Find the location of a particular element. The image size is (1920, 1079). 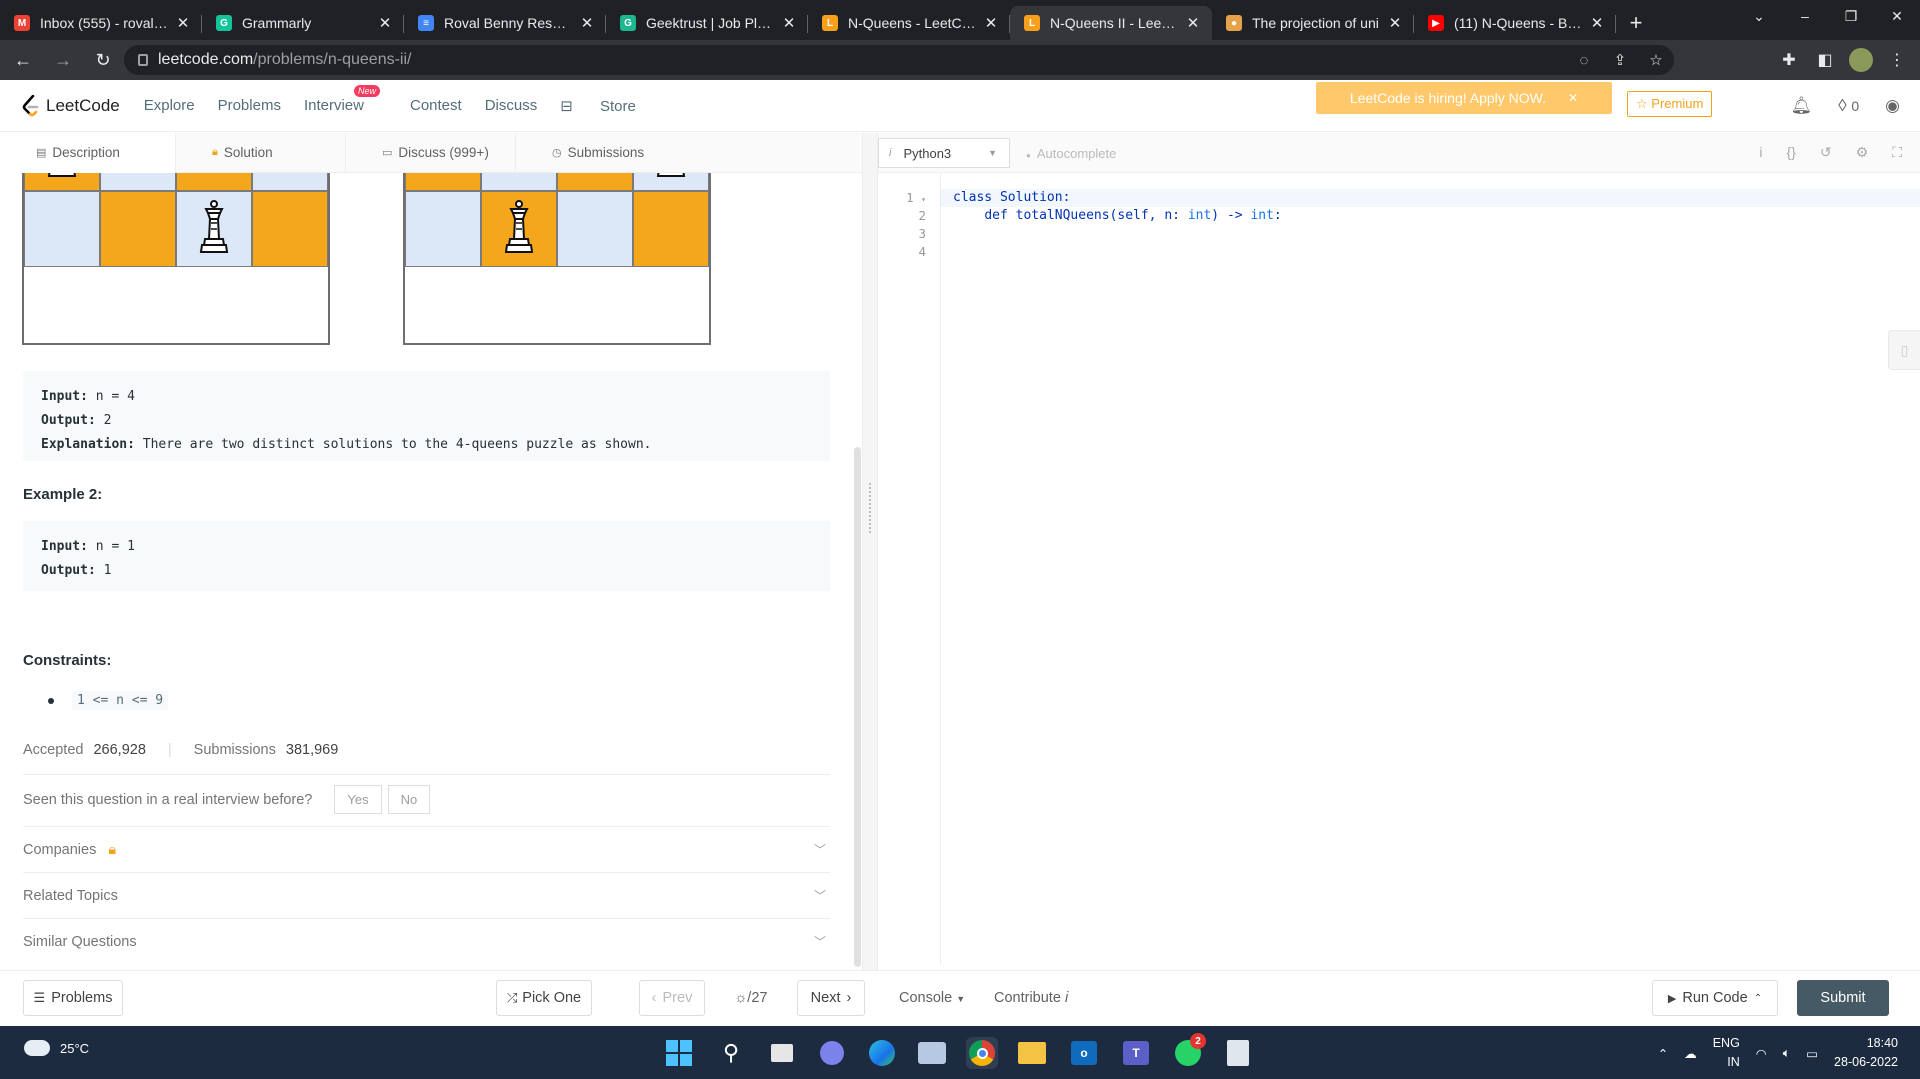

side-notes-tab: ▯ is located at coordinates (1904, 350).